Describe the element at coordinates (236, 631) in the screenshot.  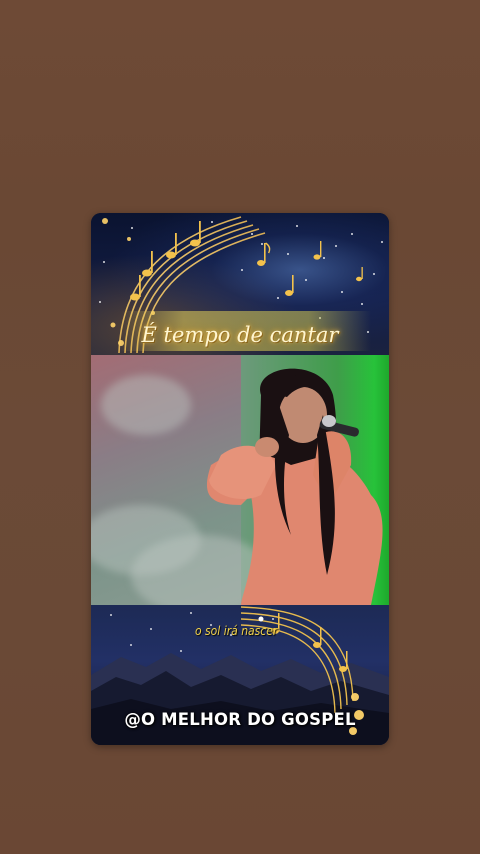
I see `lyrics-subtitle: o sol irá nascer` at that location.